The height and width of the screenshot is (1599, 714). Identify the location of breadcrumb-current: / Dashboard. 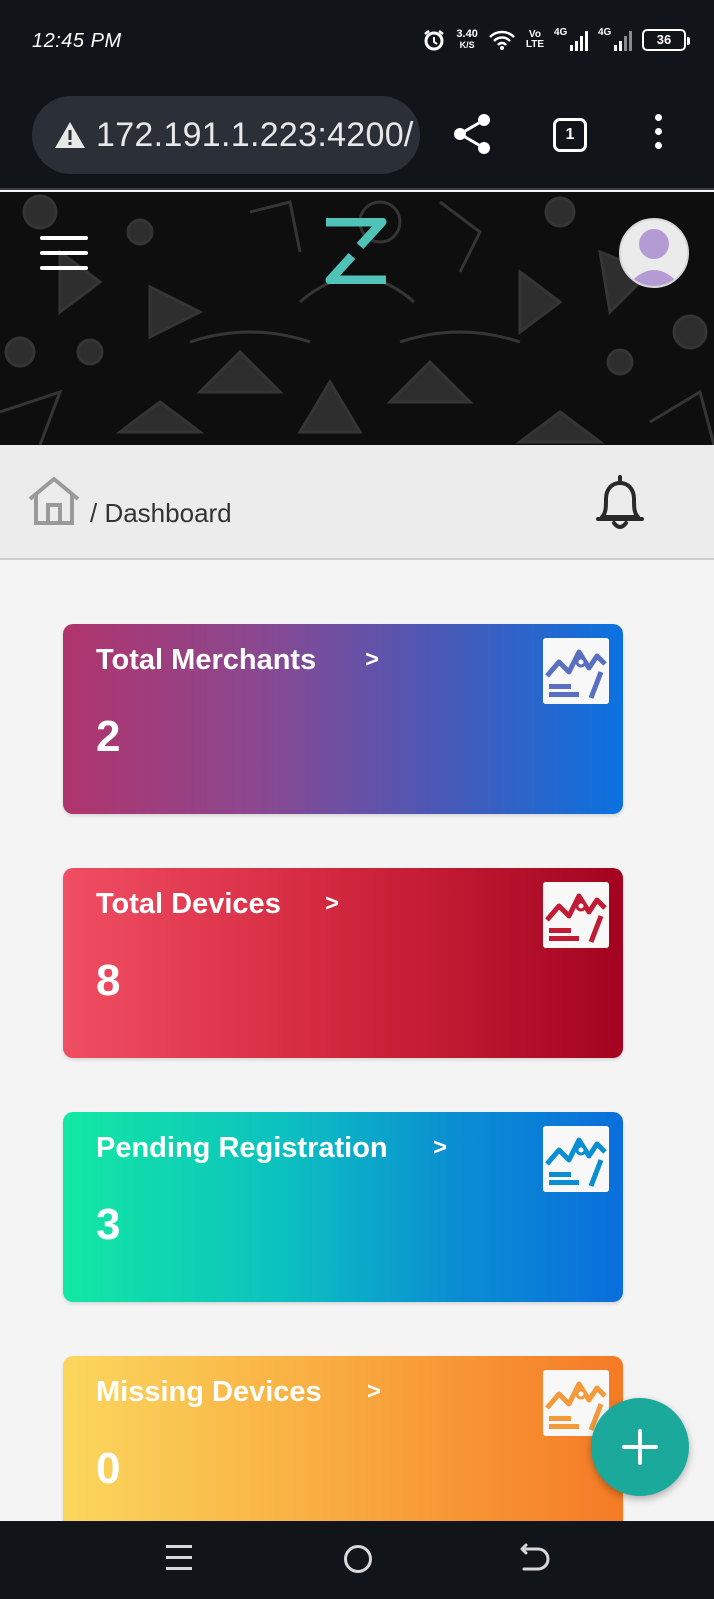
(161, 513).